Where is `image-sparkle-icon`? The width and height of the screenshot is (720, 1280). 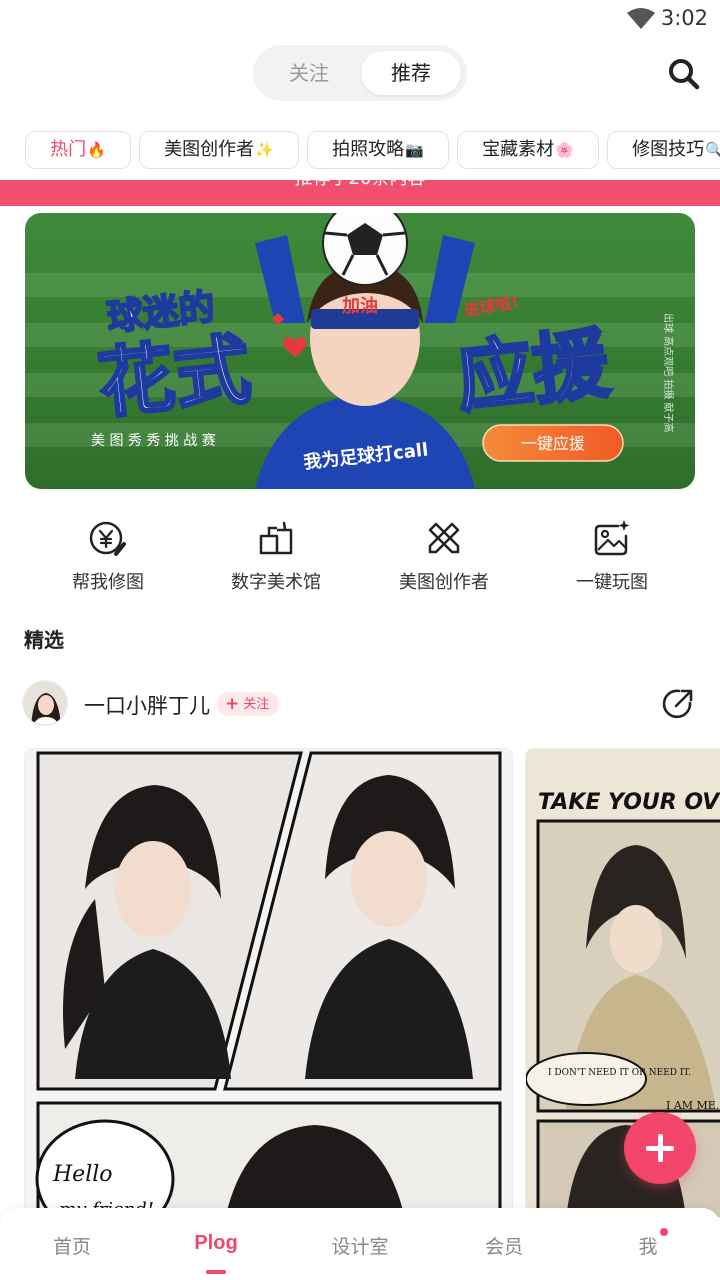
image-sparkle-icon is located at coordinates (612, 538).